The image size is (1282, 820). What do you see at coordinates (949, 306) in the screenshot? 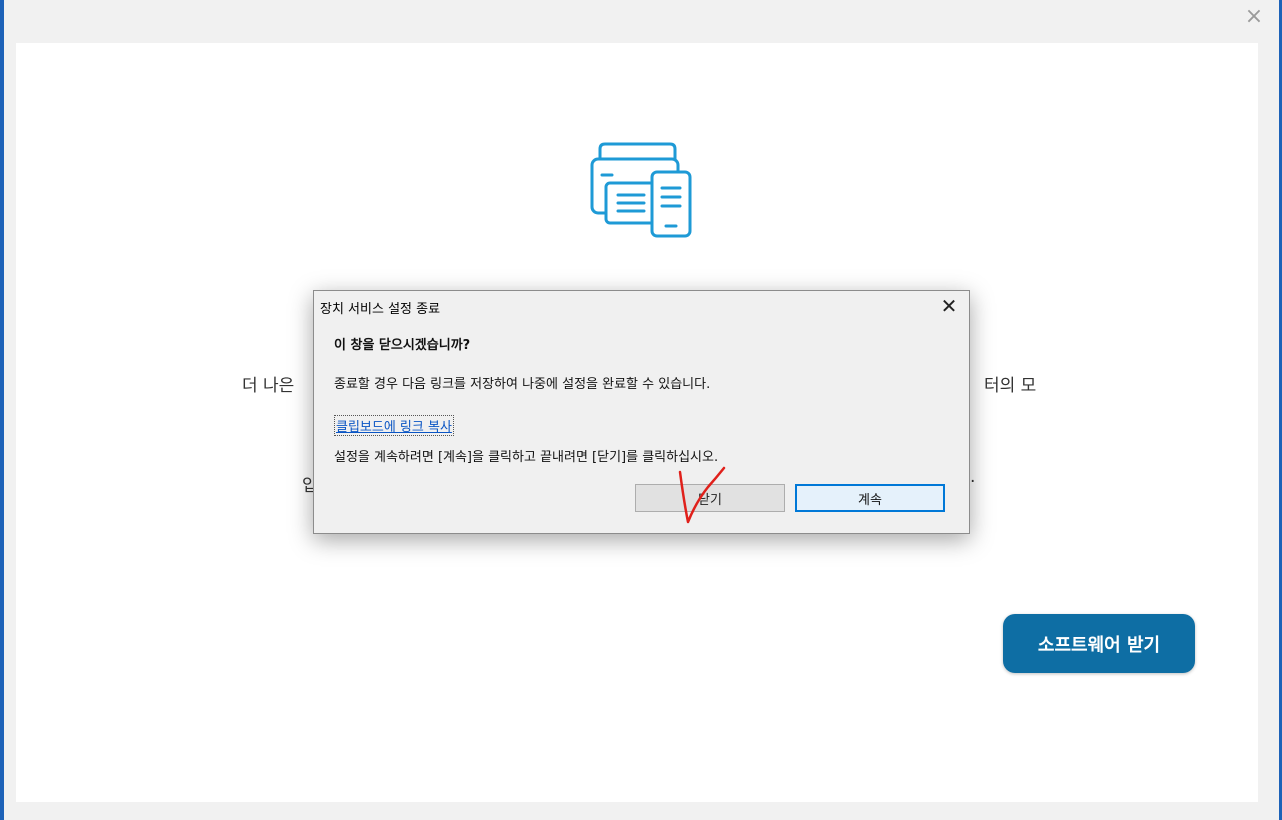
I see `dialog-close-icon: ✕` at bounding box center [949, 306].